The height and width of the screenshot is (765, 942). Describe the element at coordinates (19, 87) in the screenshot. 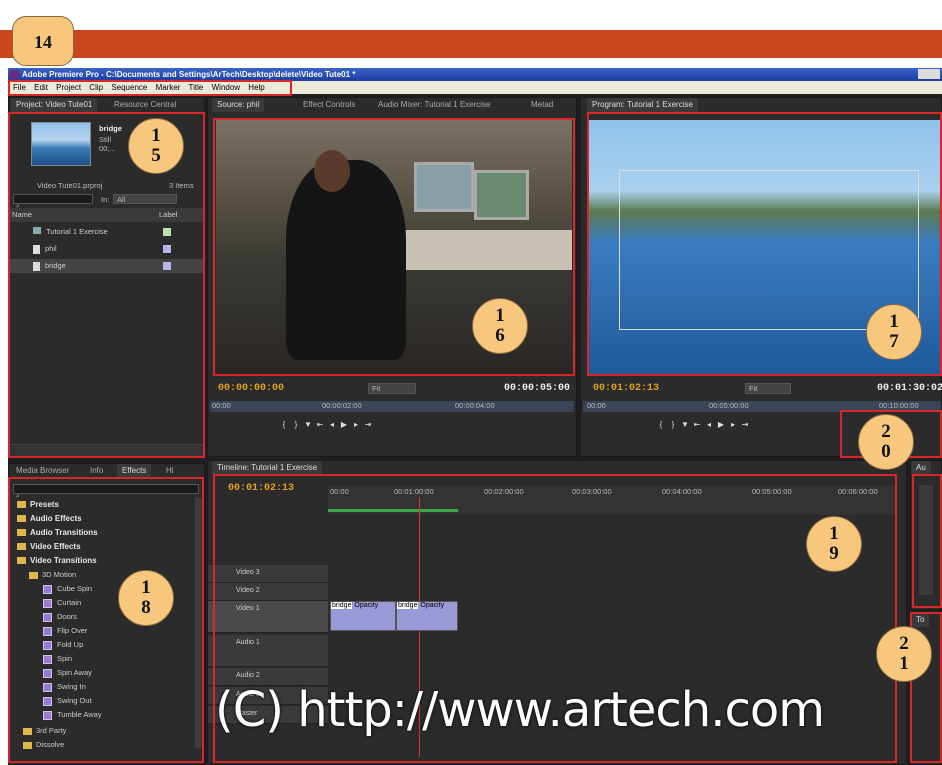

I see `menu-file: File` at that location.